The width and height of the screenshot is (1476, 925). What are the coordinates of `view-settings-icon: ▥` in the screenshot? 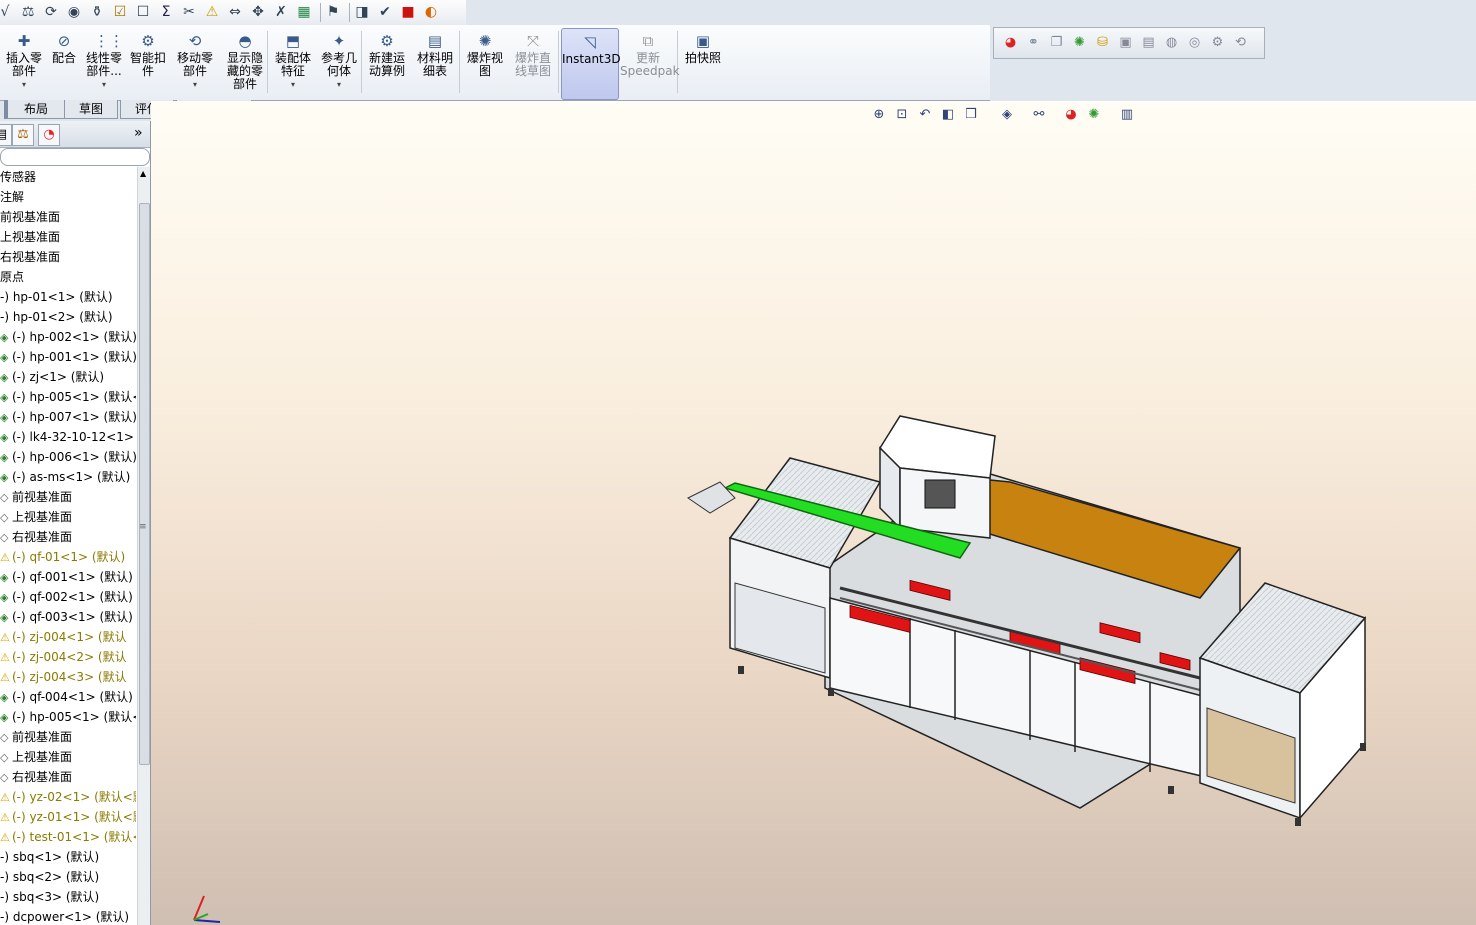 It's located at (1127, 115).